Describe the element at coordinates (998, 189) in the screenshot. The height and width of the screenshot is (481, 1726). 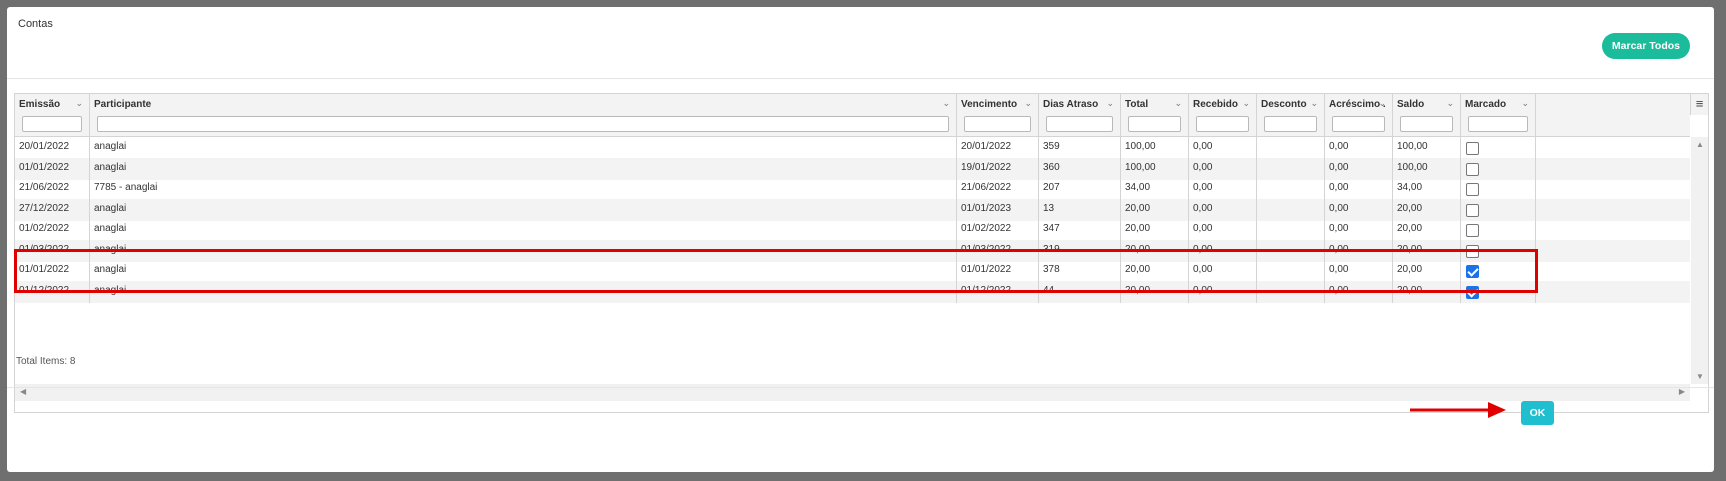
I see `cell-vencimento: 21/06/2022` at that location.